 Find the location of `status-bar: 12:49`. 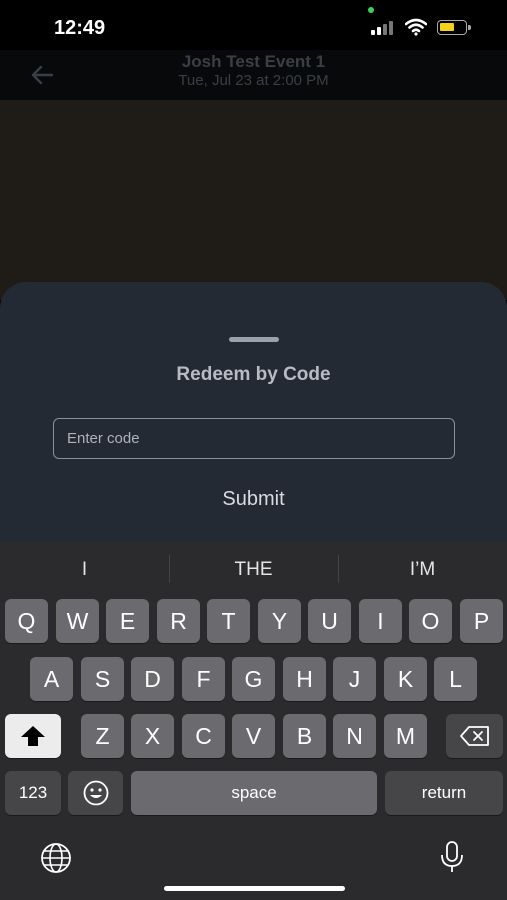

status-bar: 12:49 is located at coordinates (253, 25).